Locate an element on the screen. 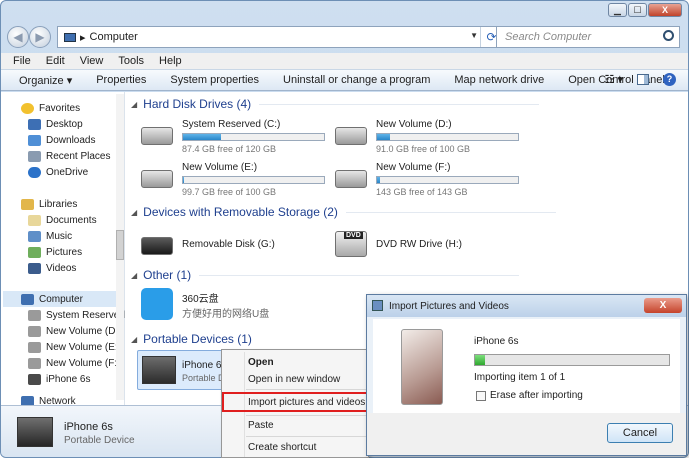 Image resolution: width=689 pixels, height=458 pixels. section-divider is located at coordinates (359, 275).